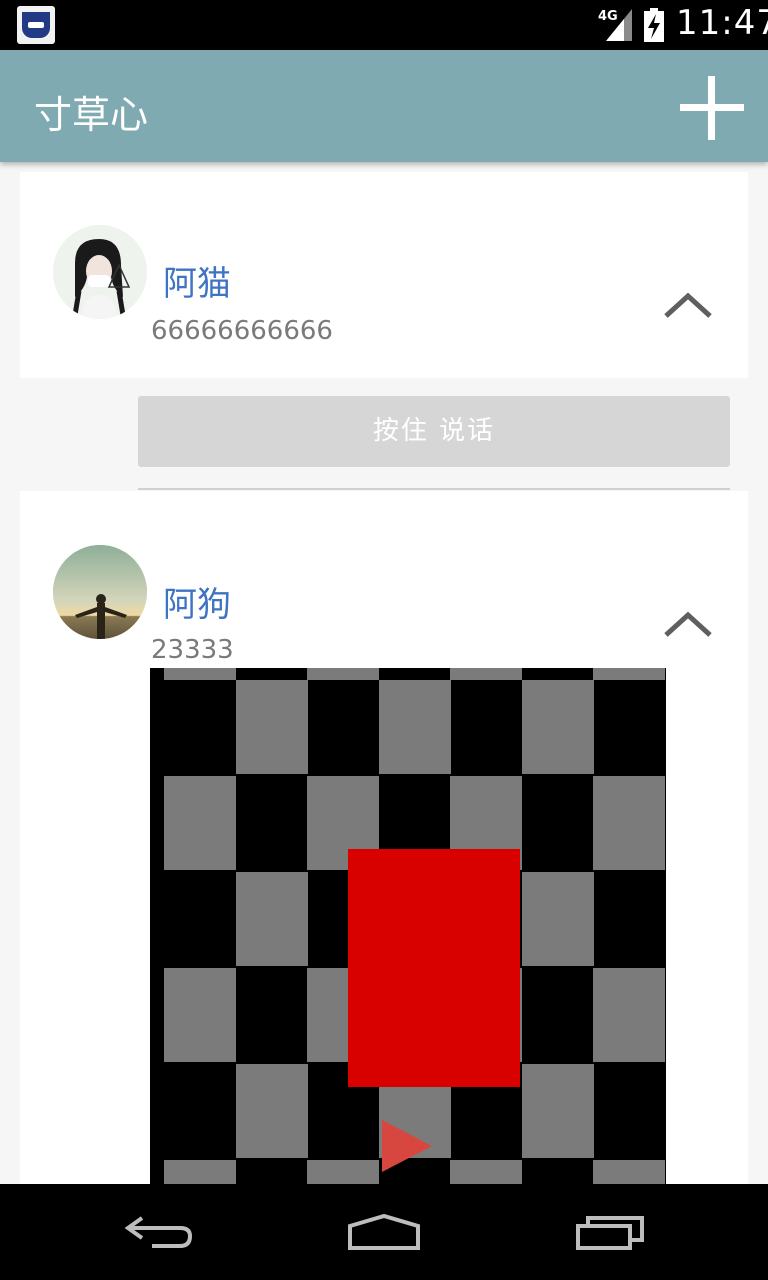  I want to click on avatar-girl-icon, so click(100, 272).